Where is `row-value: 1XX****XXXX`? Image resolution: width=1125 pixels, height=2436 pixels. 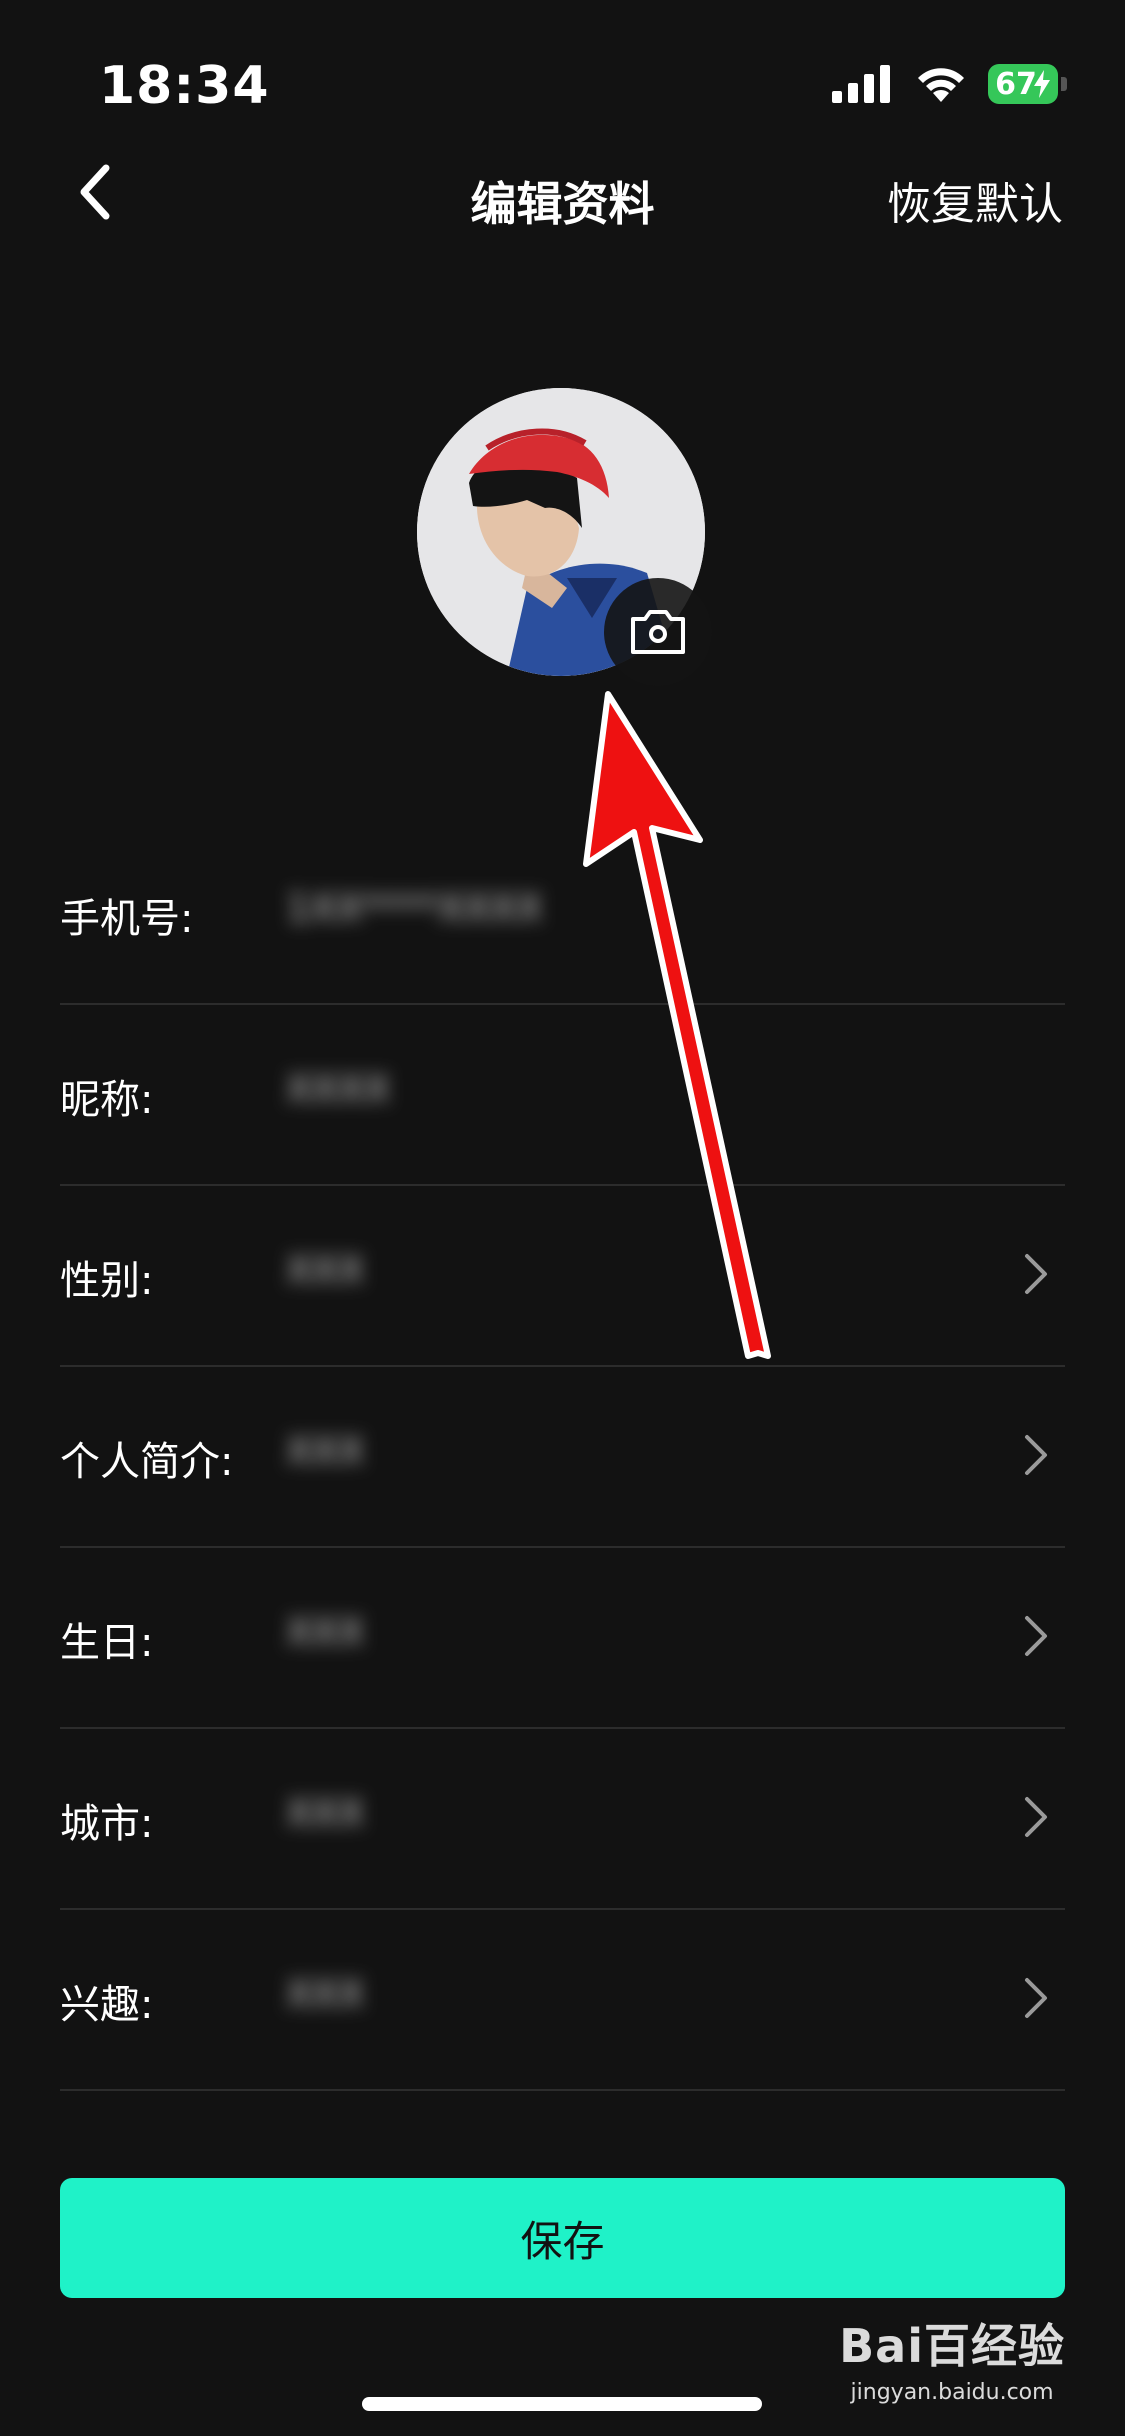 row-value: 1XX****XXXX is located at coordinates (414, 908).